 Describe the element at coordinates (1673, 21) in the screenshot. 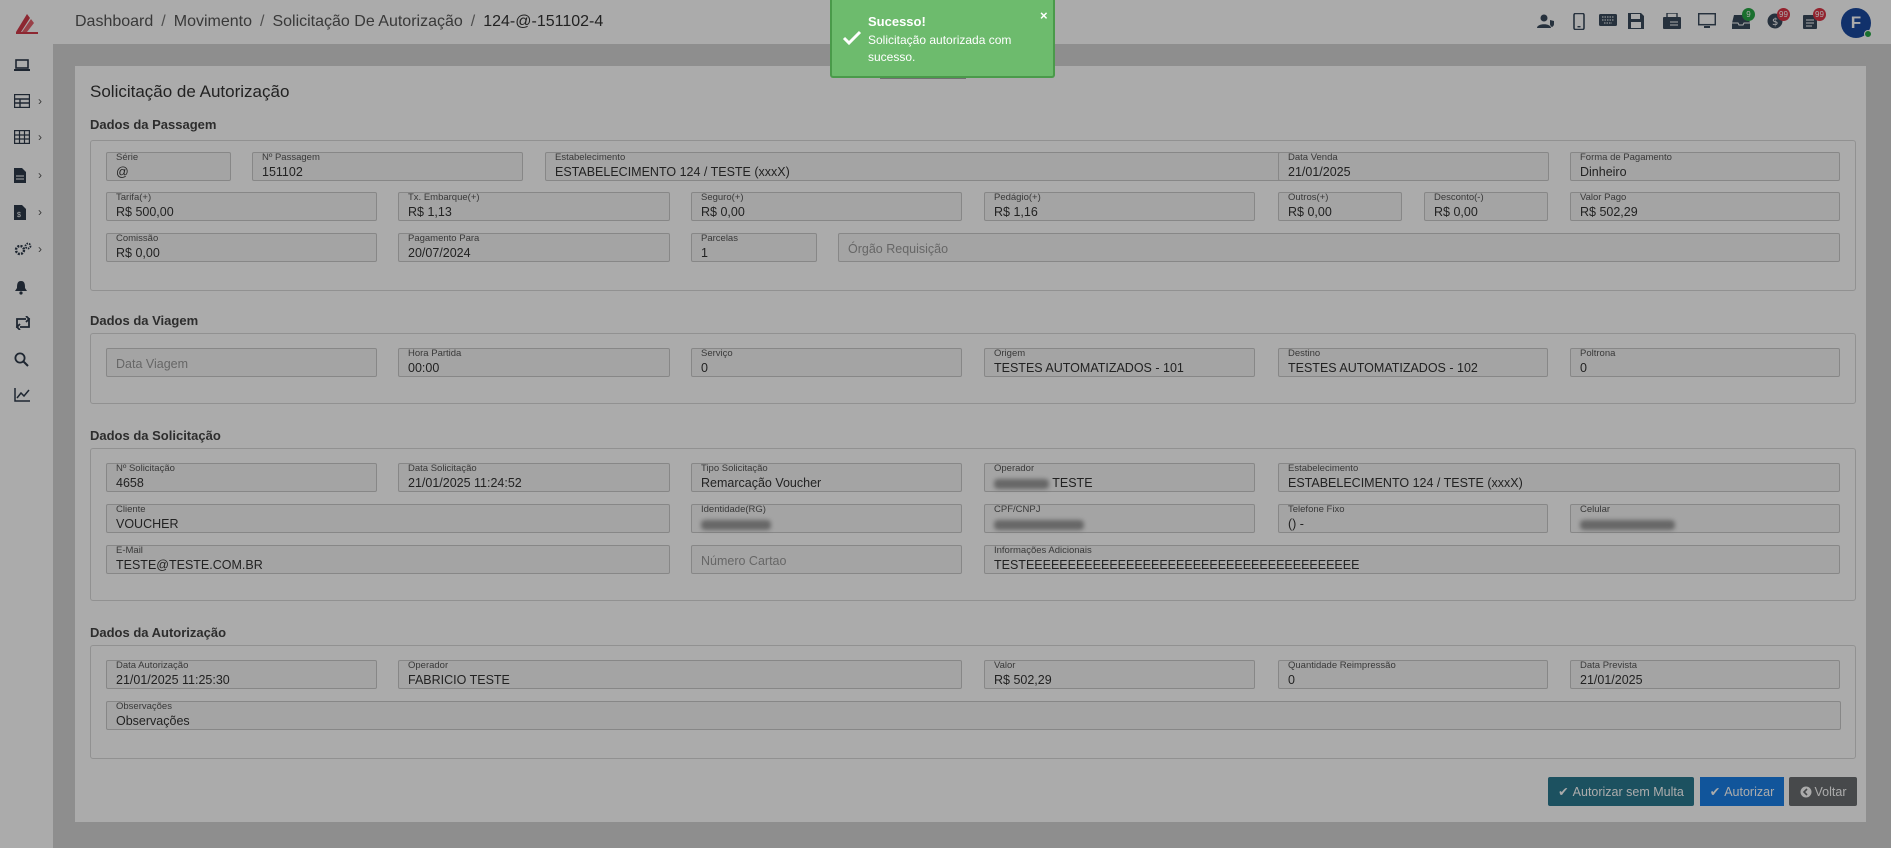

I see `fax-icon` at that location.